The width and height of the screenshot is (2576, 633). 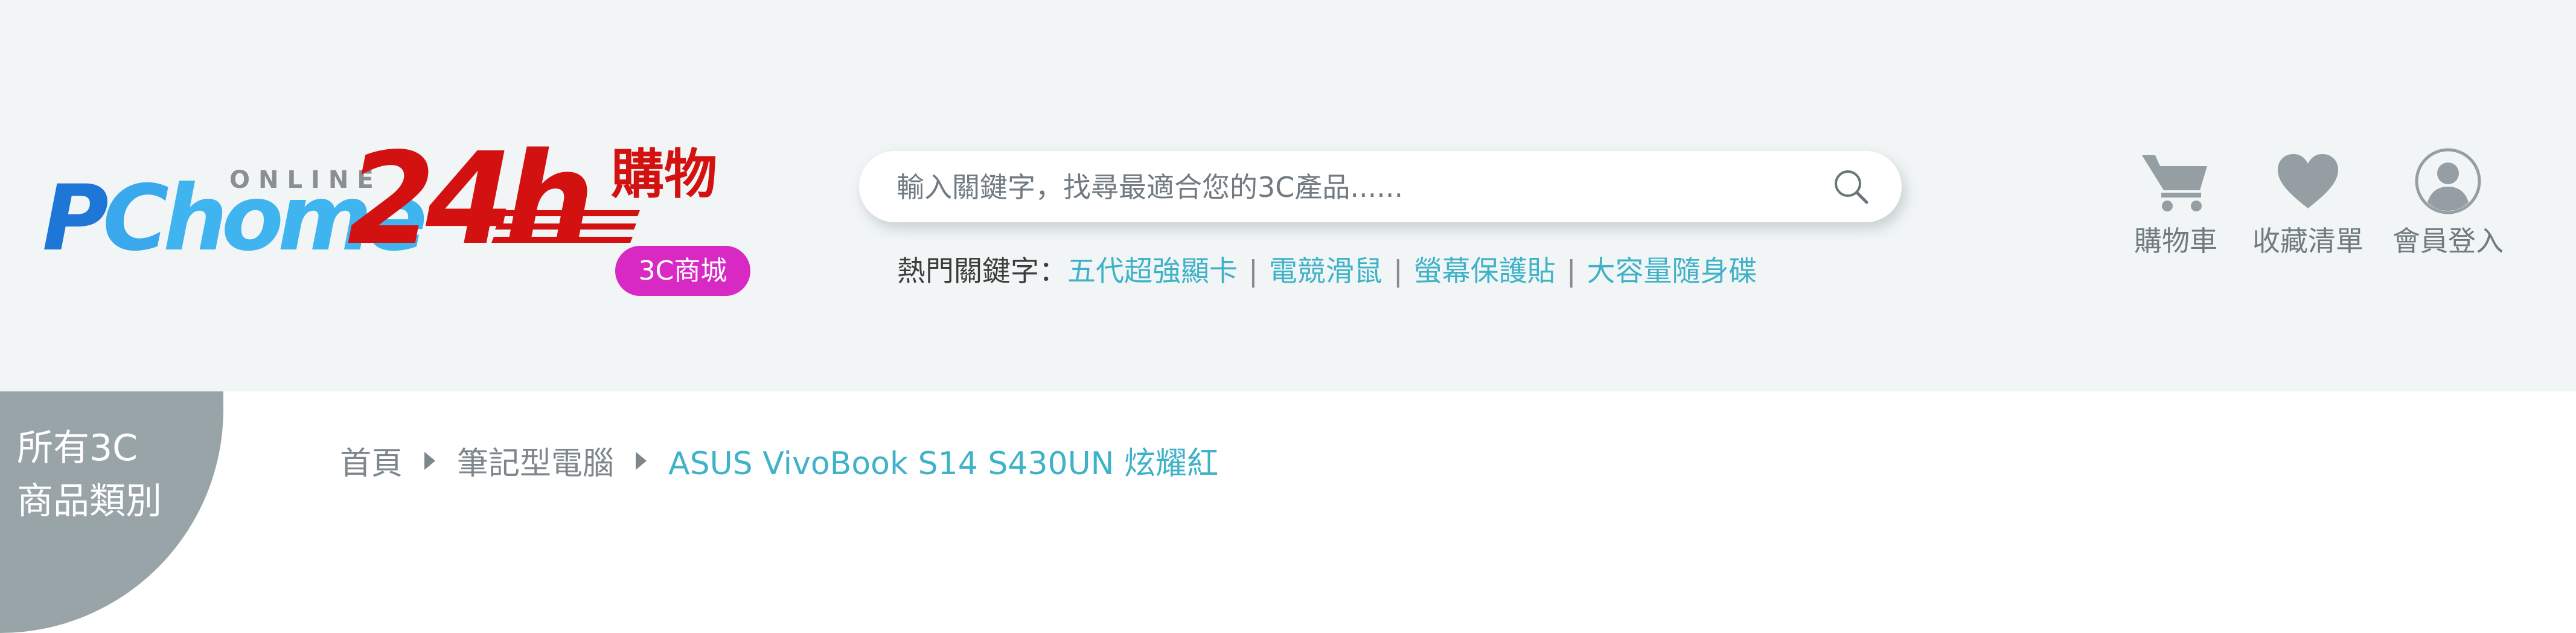 I want to click on logo-stripes-icon, so click(x=566, y=227).